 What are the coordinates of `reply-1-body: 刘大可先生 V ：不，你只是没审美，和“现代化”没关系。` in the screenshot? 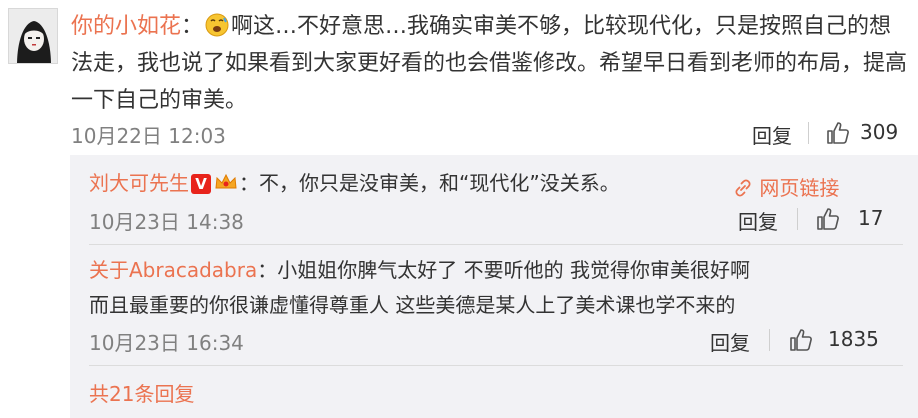 It's located at (354, 183).